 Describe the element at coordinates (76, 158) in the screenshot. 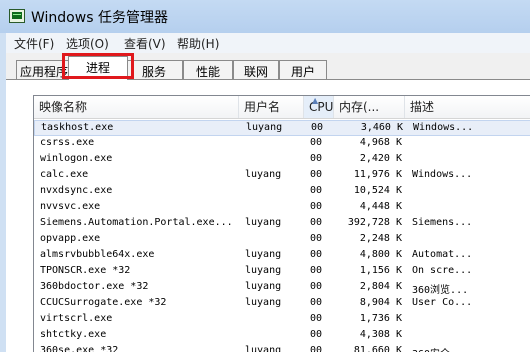

I see `process-name: winlogon.exe` at that location.